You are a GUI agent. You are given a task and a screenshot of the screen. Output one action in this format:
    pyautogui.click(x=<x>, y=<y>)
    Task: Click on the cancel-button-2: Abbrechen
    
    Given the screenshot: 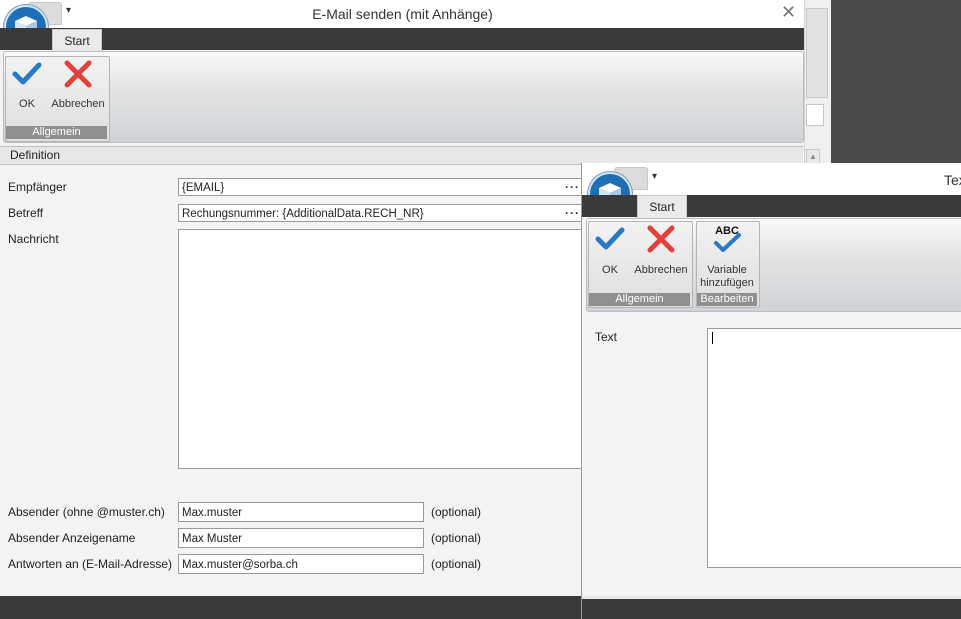 What is the action you would take?
    pyautogui.click(x=661, y=252)
    